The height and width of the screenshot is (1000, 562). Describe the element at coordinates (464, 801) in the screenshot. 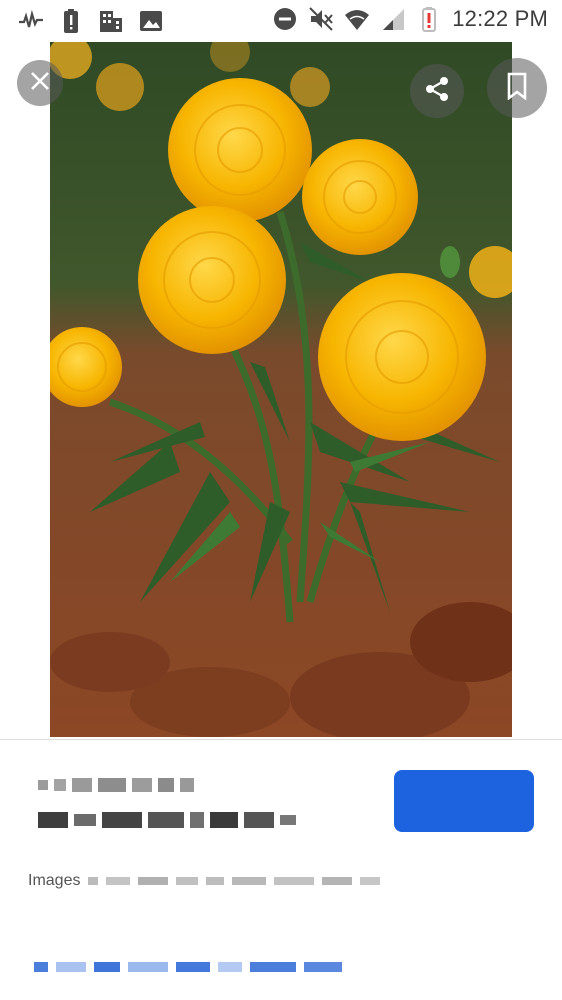

I see `visit-button` at that location.